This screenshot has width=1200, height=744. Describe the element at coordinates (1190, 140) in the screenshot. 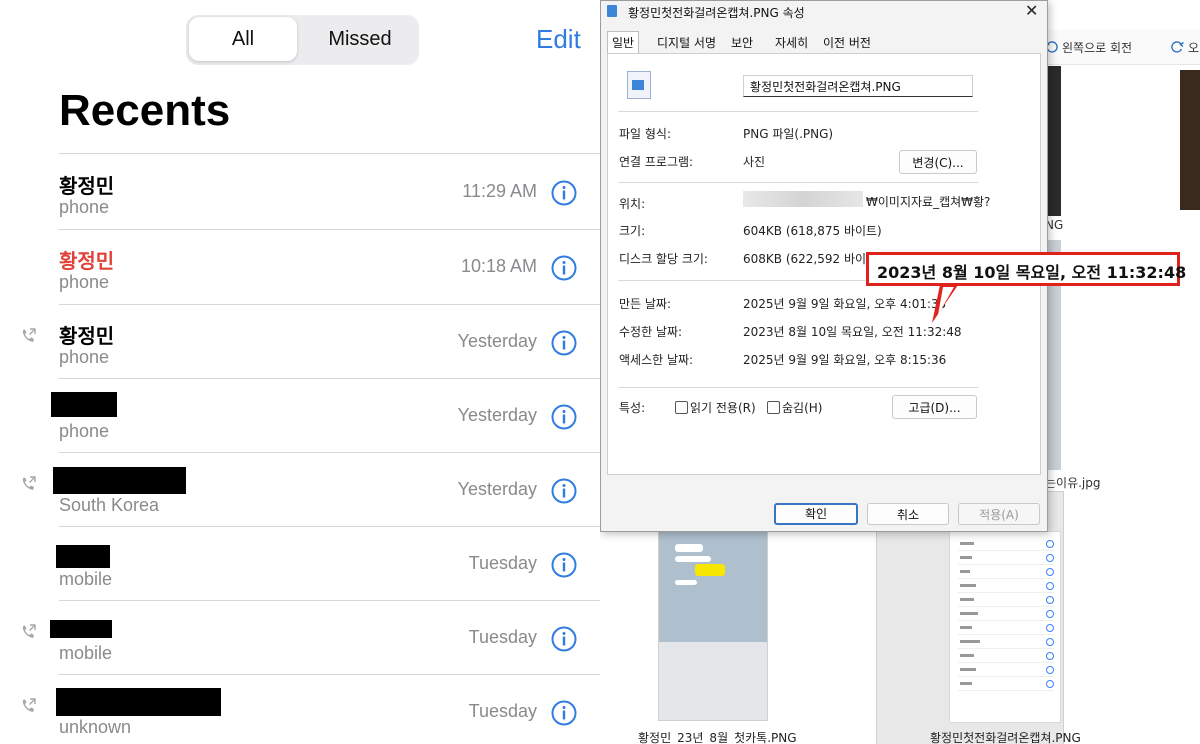

I see `thumbnail-partial` at that location.